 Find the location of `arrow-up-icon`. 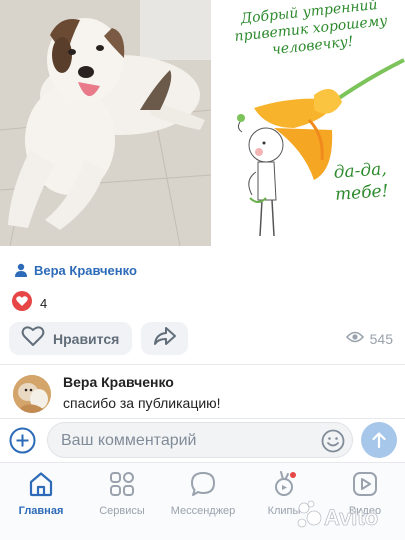

arrow-up-icon is located at coordinates (379, 440).